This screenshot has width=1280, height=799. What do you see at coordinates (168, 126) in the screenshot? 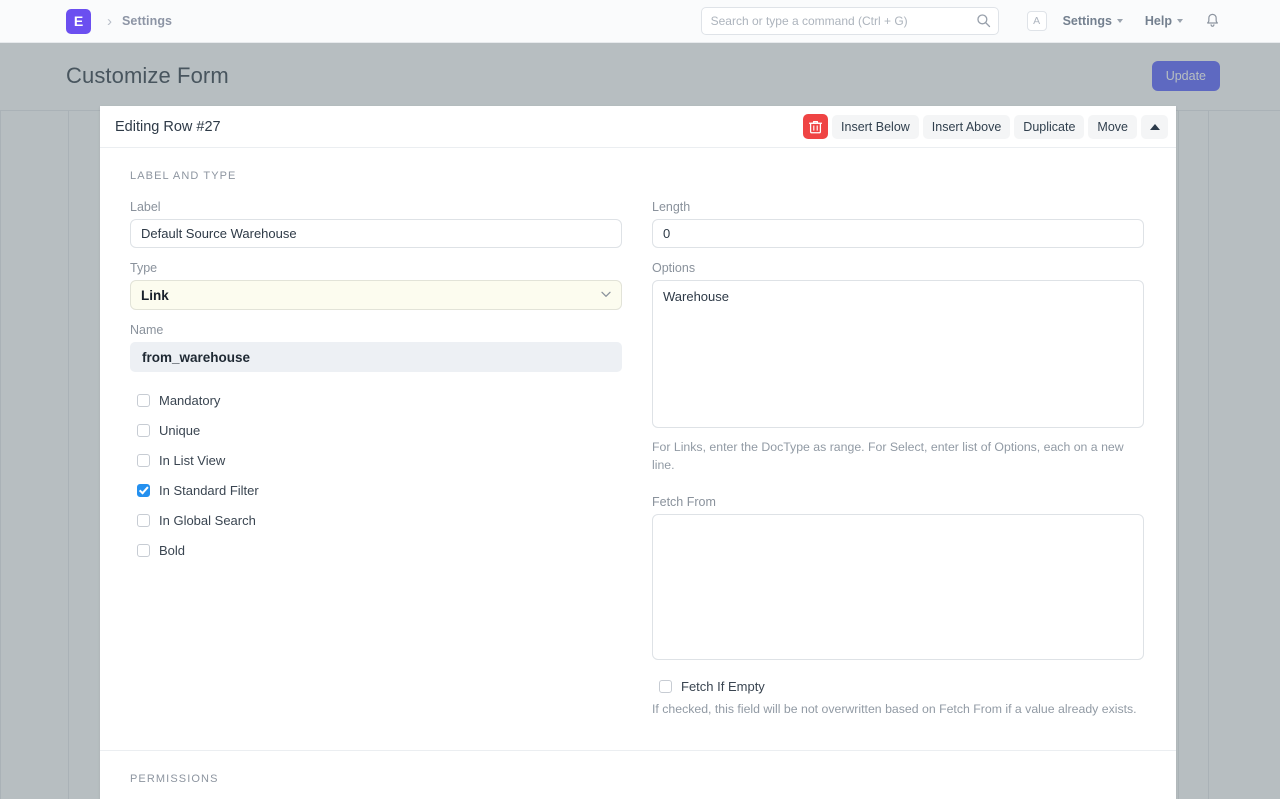
I see `editing-row-title: Editing Row #27` at bounding box center [168, 126].